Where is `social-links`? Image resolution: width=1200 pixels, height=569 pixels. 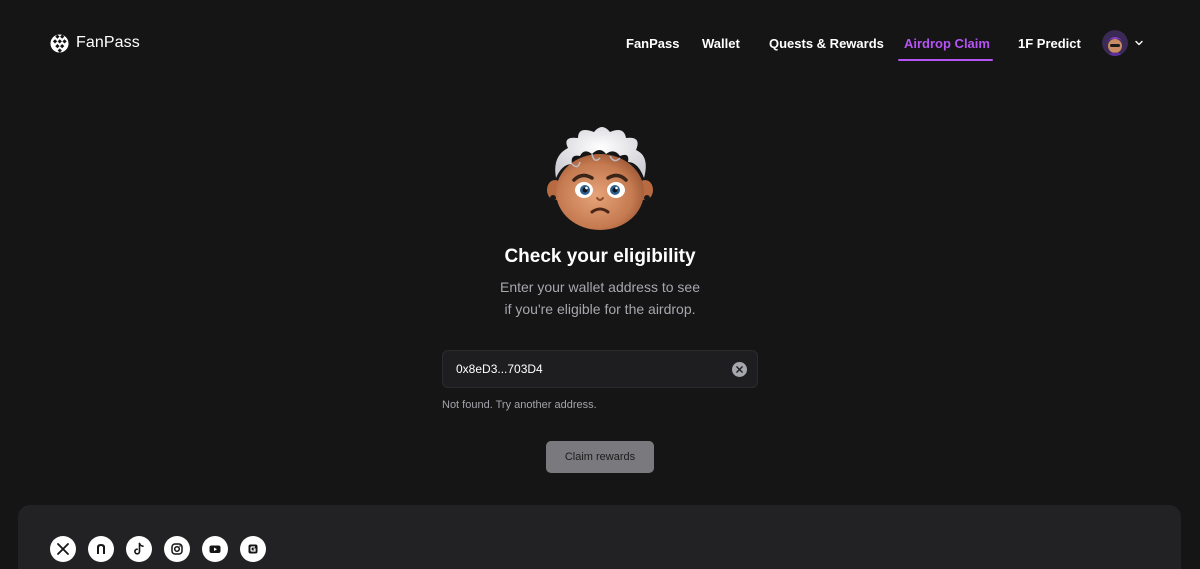 social-links is located at coordinates (158, 549).